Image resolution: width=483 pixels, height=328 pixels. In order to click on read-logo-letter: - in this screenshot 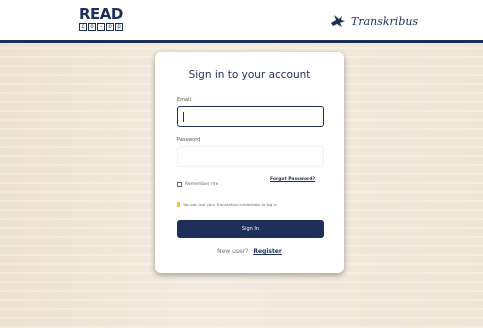, I will do `click(101, 27)`.